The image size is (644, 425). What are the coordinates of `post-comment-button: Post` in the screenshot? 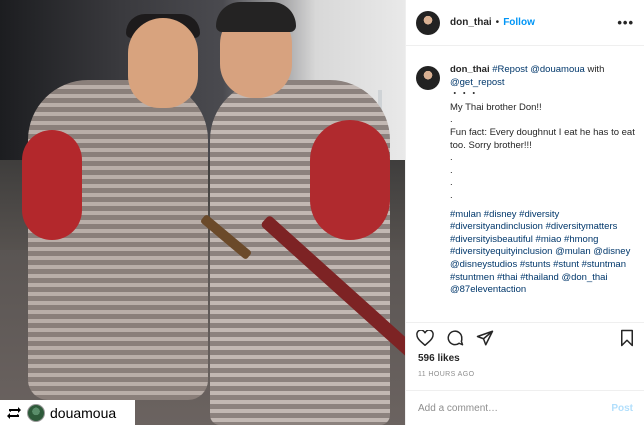 It's located at (622, 408).